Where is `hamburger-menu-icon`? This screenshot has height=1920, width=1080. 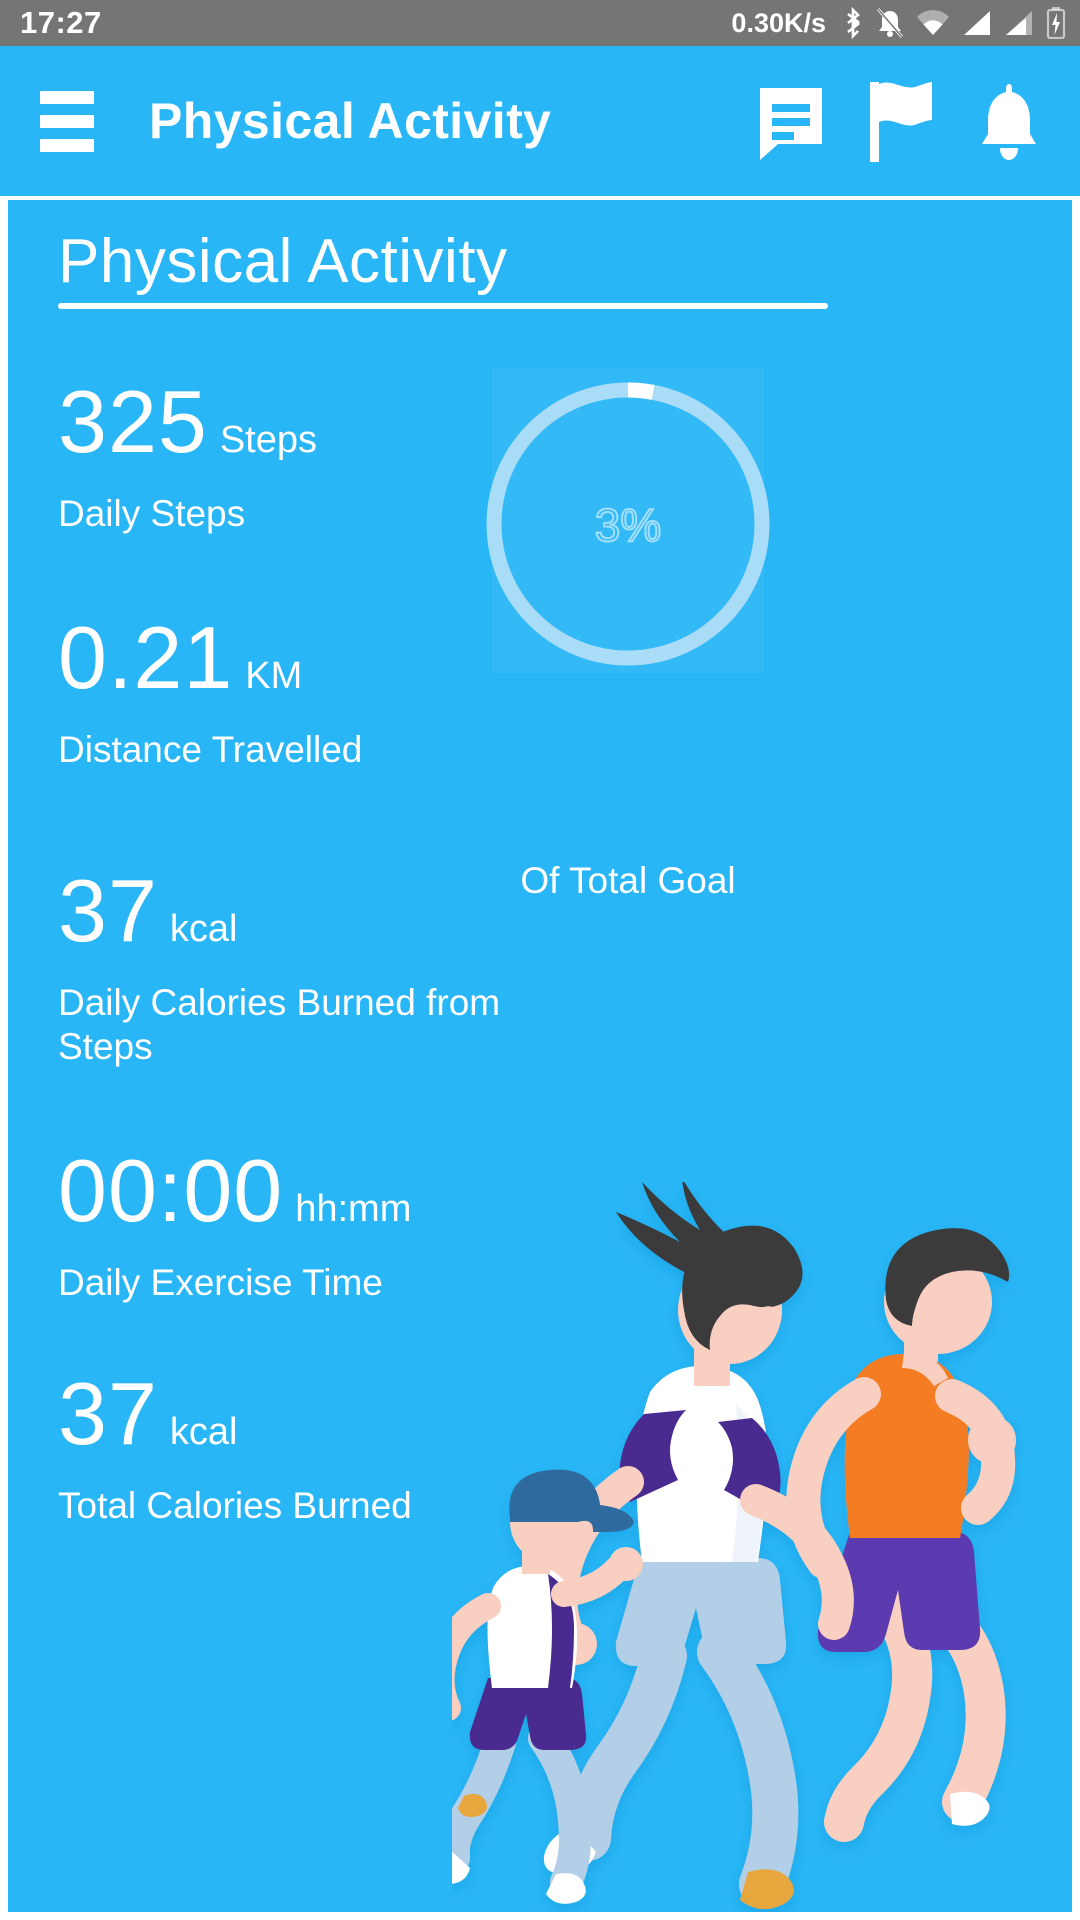
hamburger-menu-icon is located at coordinates (67, 121).